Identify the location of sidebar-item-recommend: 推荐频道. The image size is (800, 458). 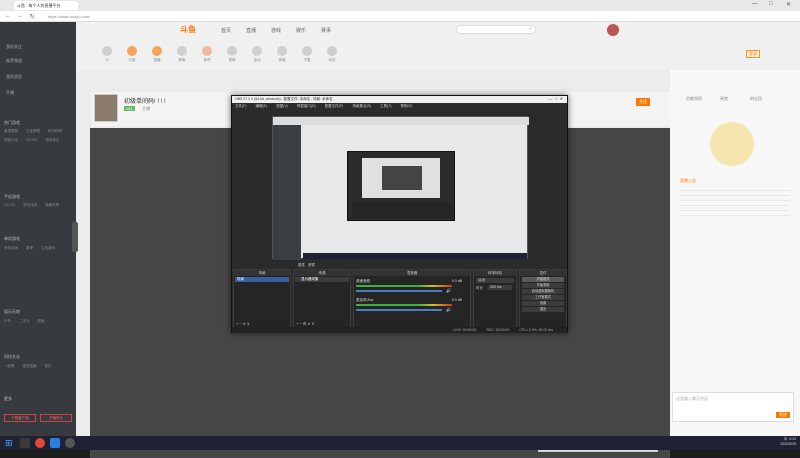
(14, 61).